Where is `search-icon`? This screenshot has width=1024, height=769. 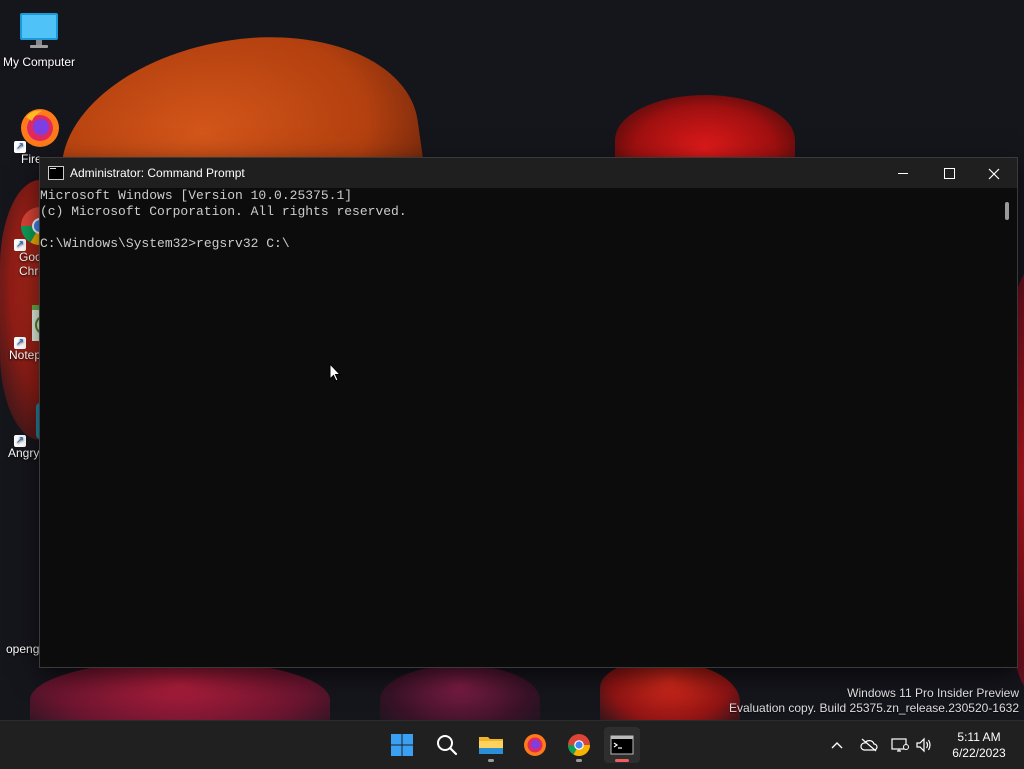
search-icon is located at coordinates (447, 745).